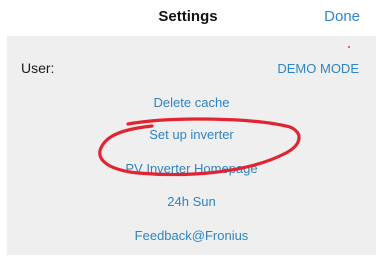  Describe the element at coordinates (191, 235) in the screenshot. I see `feedback-button: Feedback@Fronius` at that location.